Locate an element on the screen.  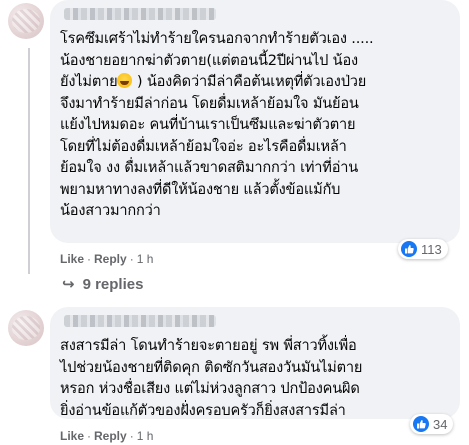
thread-line is located at coordinates (29, 161).